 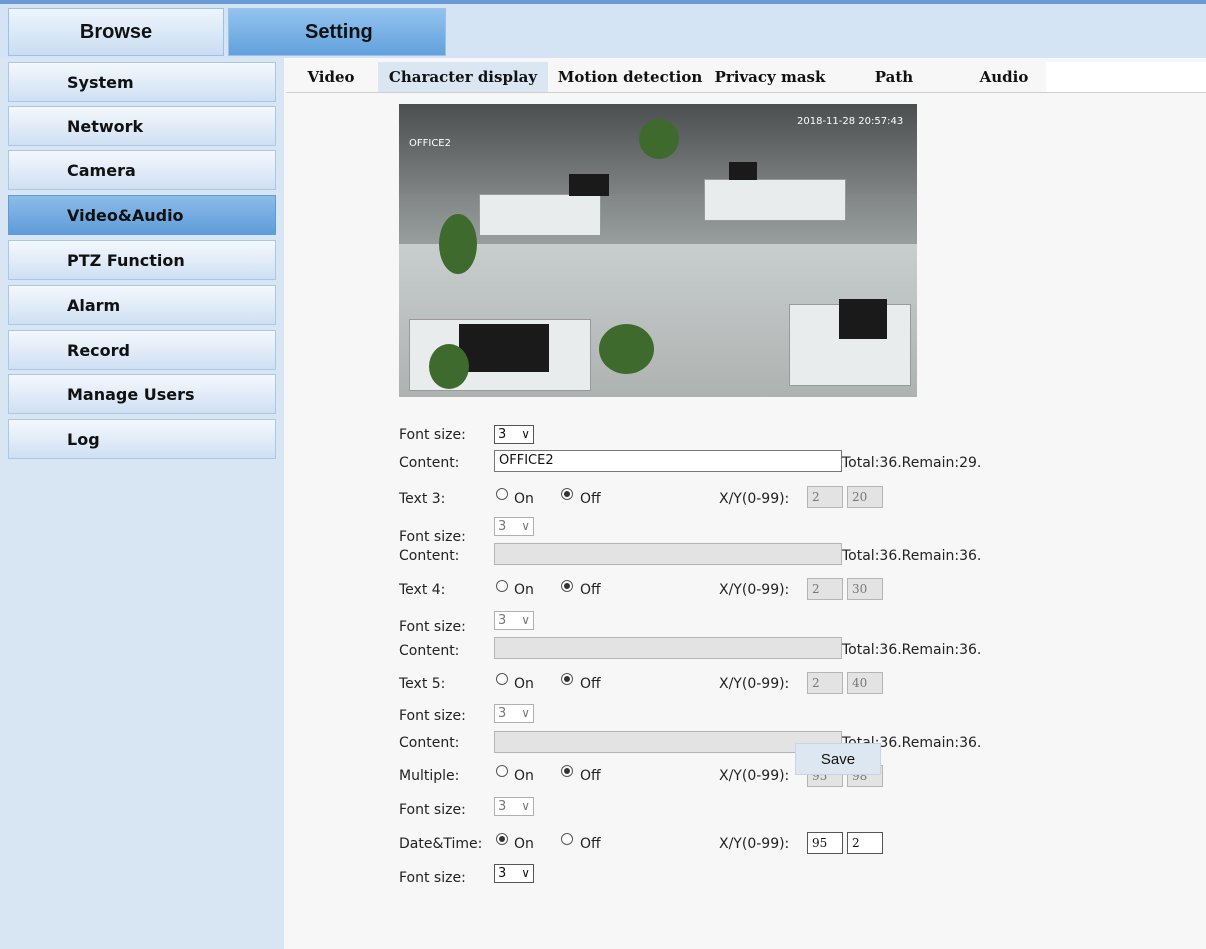 I want to click on tab-character-display: Character display, so click(x=463, y=77).